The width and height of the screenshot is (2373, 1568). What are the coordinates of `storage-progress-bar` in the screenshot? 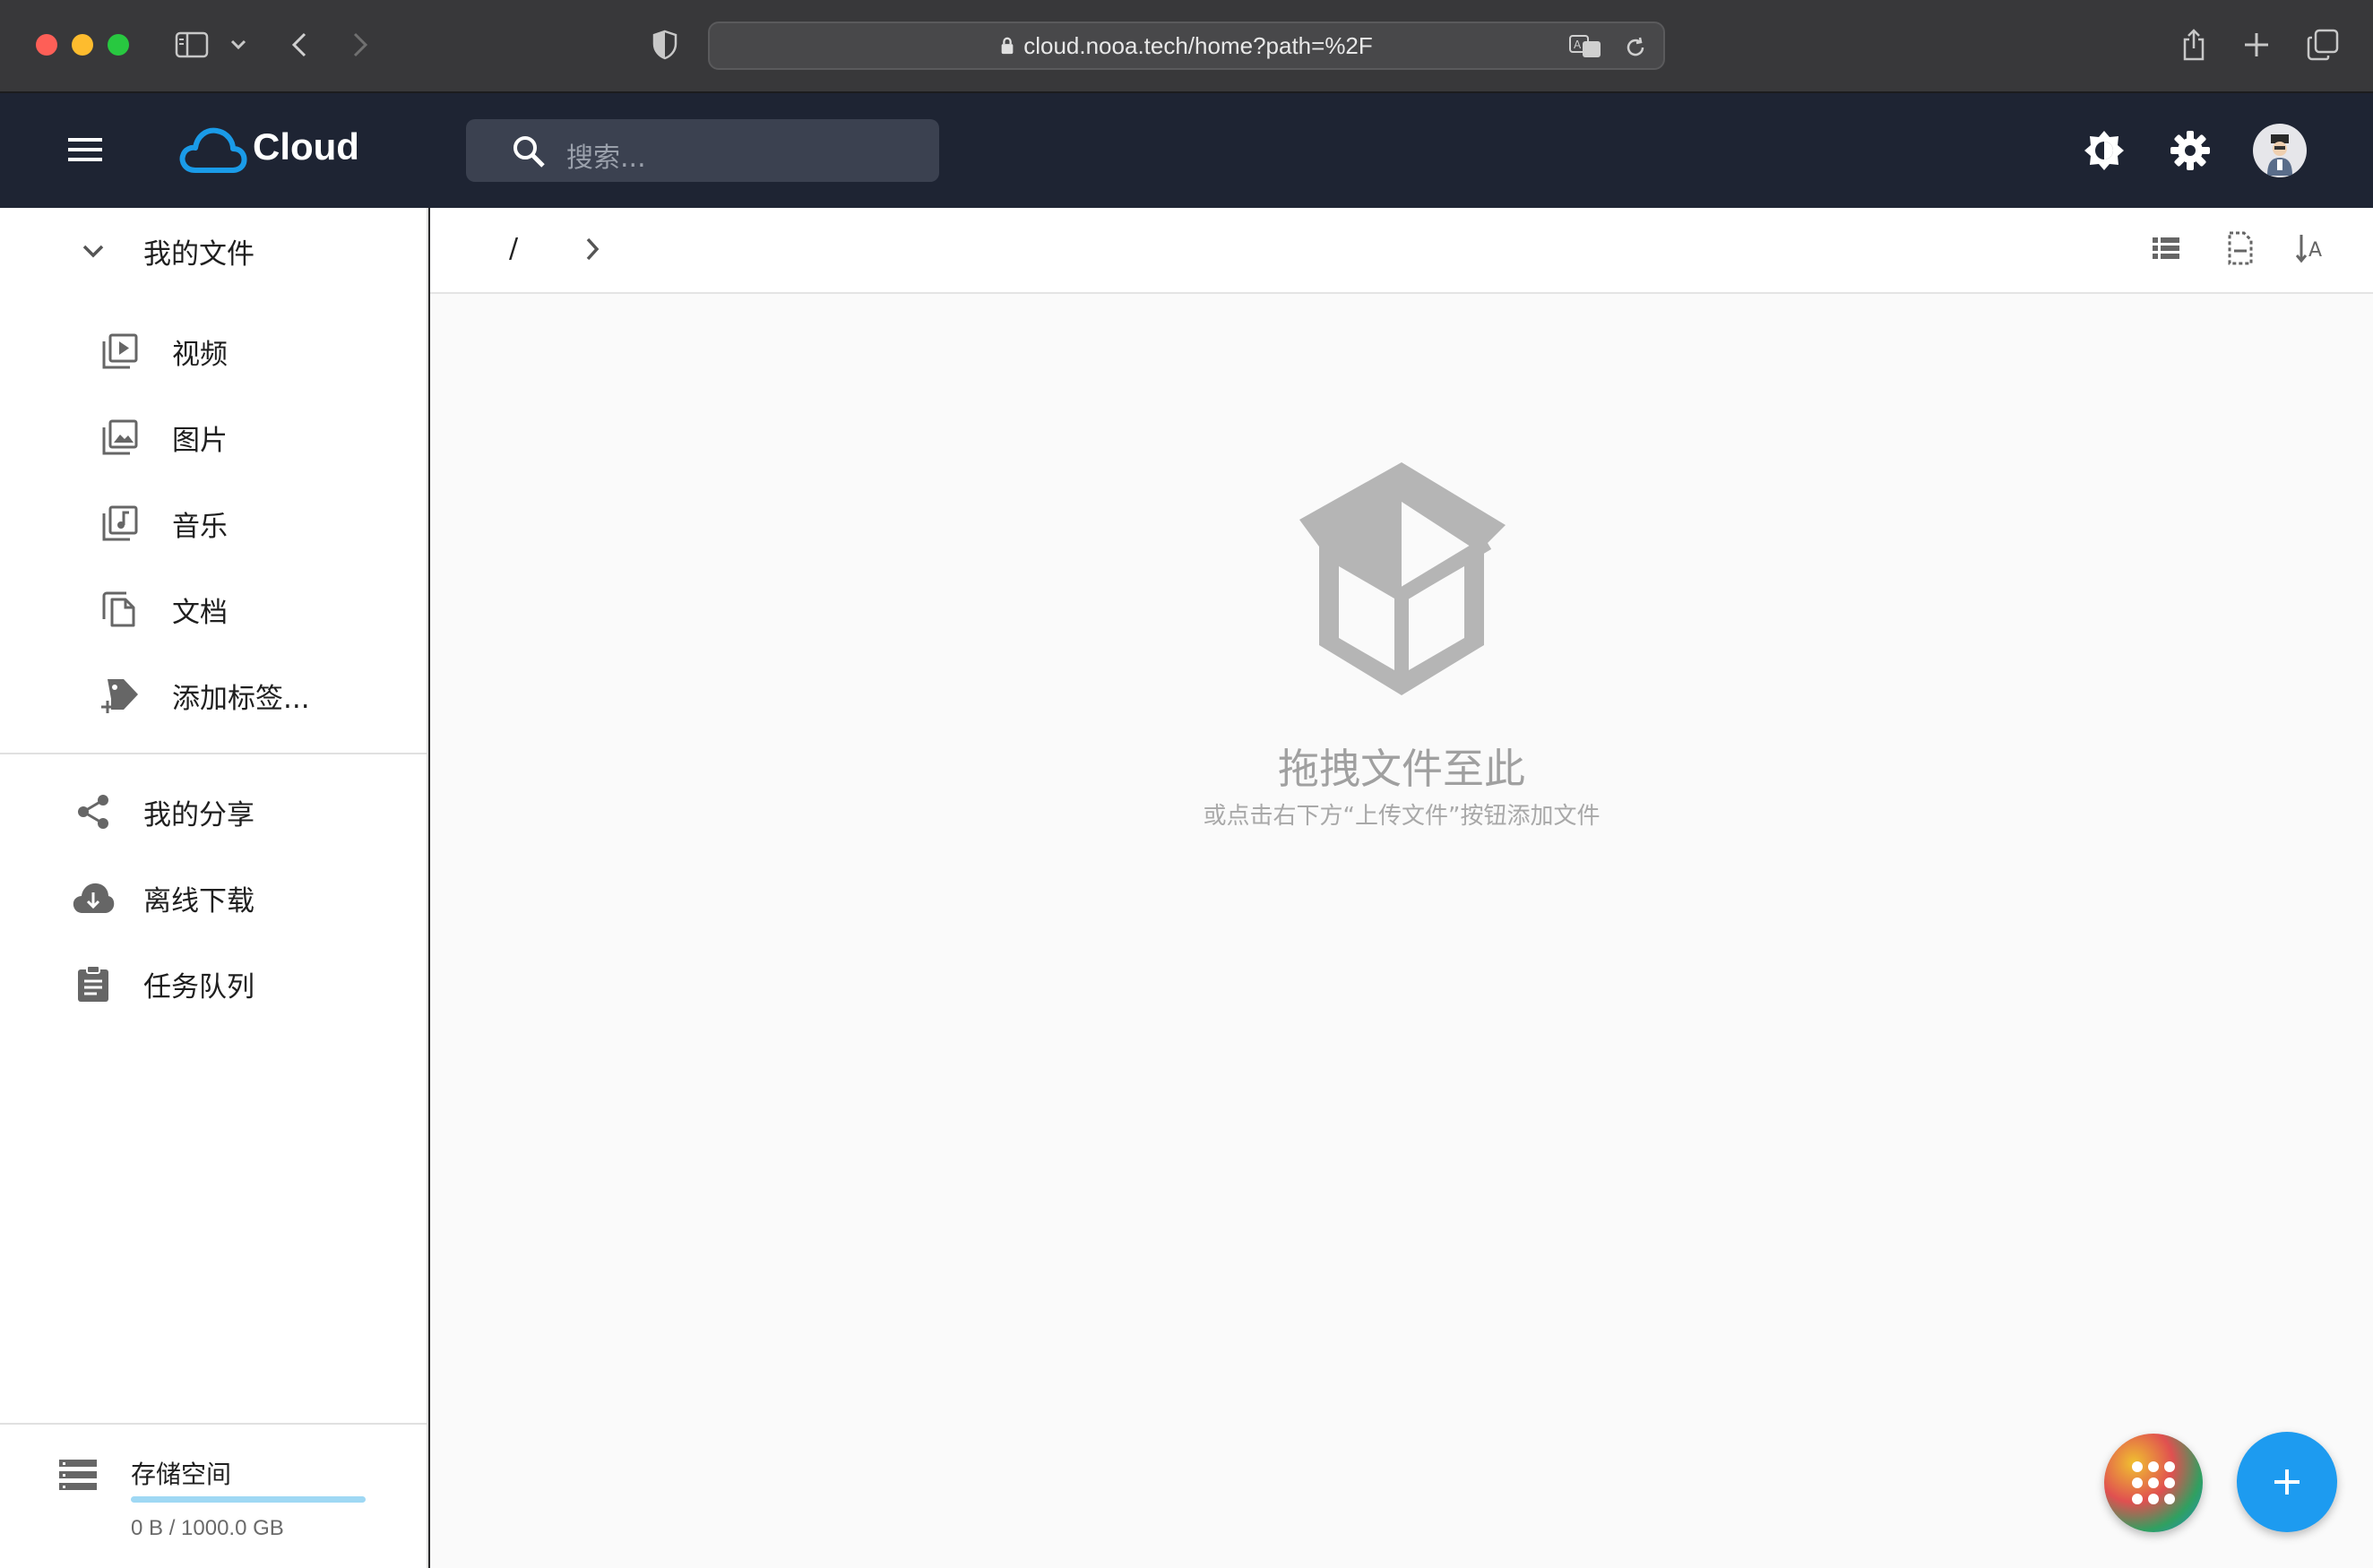 It's located at (249, 1499).